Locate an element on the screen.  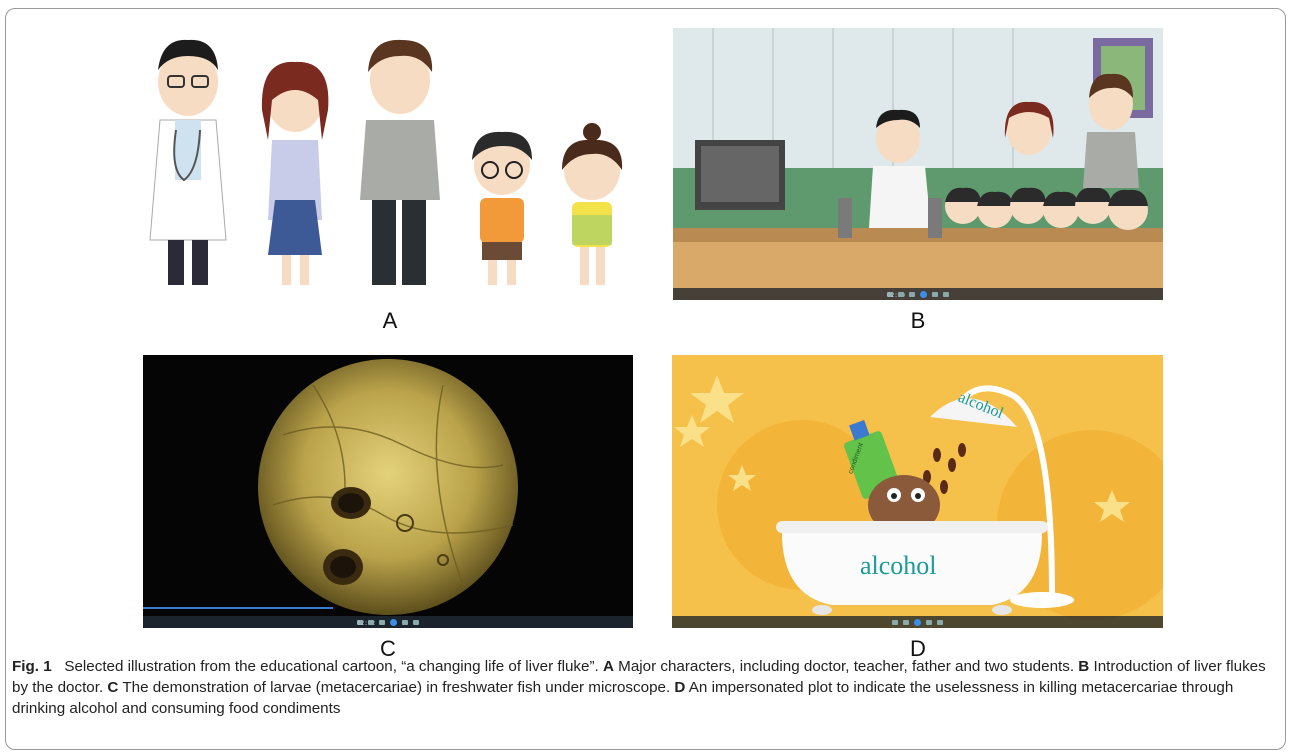
panel-c-microscope-view: 02:42 is located at coordinates (388, 491).